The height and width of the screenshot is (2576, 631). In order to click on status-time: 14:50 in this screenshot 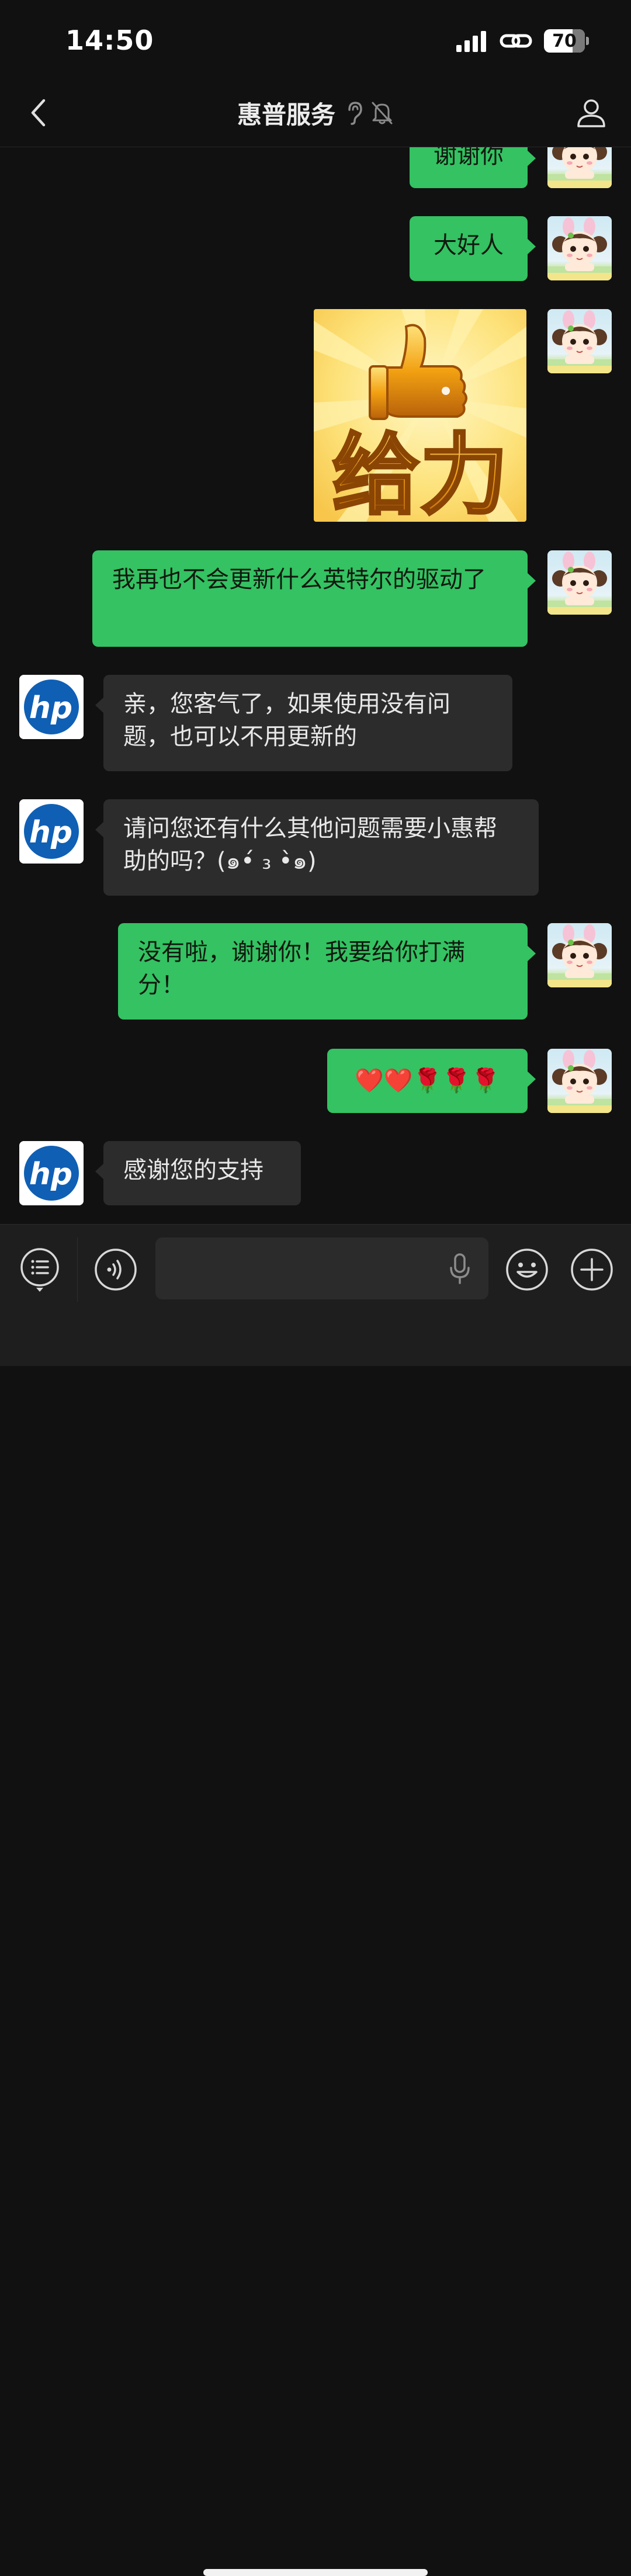, I will do `click(109, 40)`.